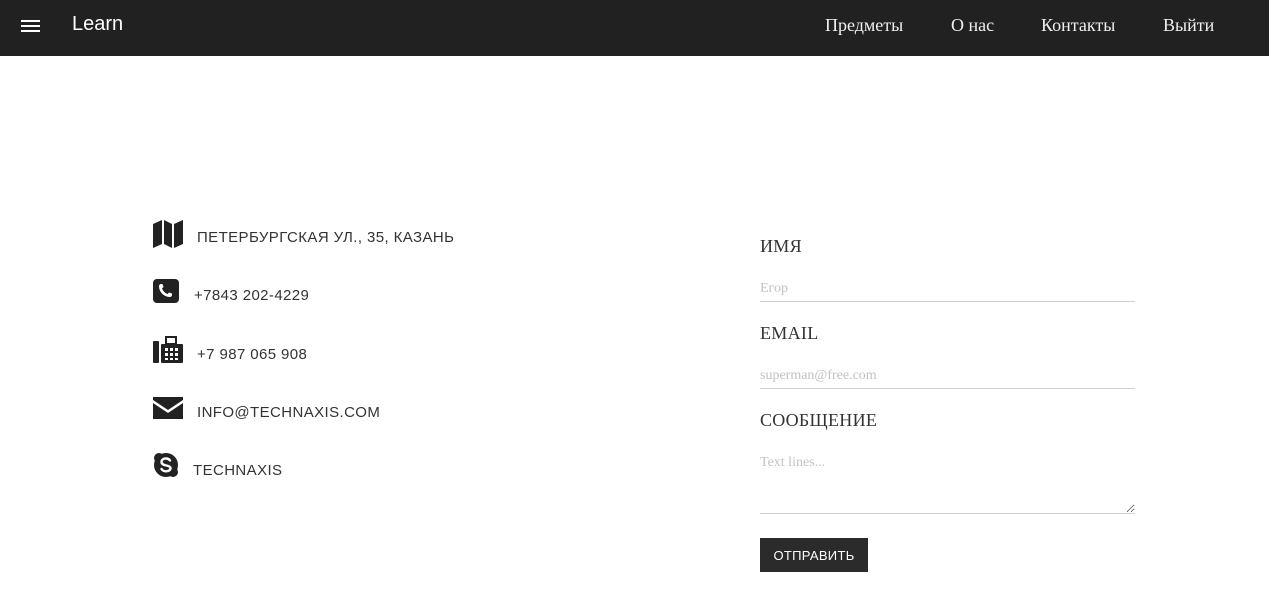 The height and width of the screenshot is (605, 1269). What do you see at coordinates (252, 295) in the screenshot?
I see `contact-phone-text: +7843 202-4229` at bounding box center [252, 295].